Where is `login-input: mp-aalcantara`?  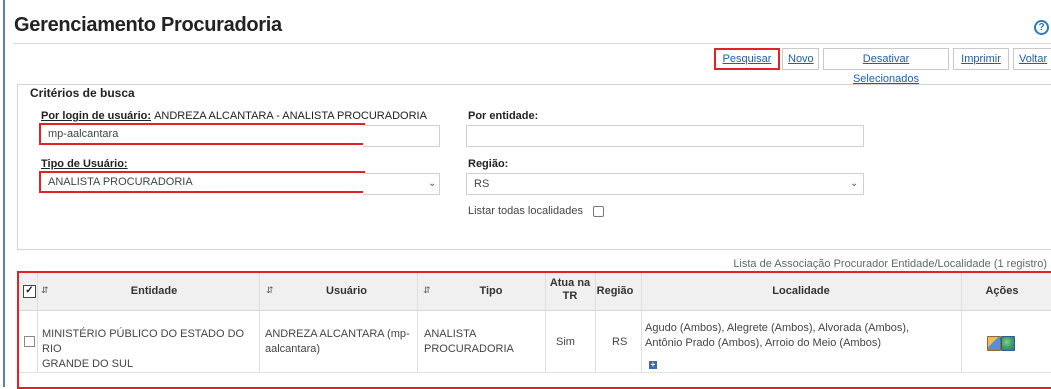 login-input: mp-aalcantara is located at coordinates (202, 134).